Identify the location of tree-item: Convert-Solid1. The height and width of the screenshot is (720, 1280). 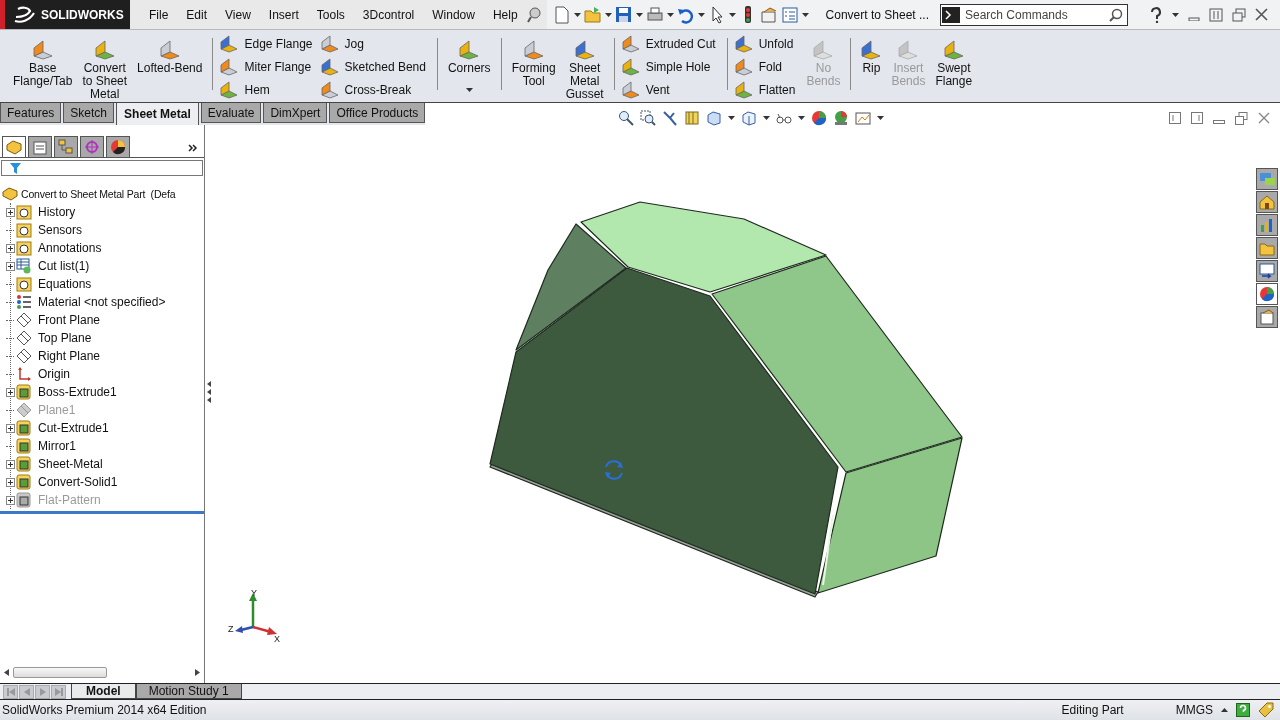
(78, 482).